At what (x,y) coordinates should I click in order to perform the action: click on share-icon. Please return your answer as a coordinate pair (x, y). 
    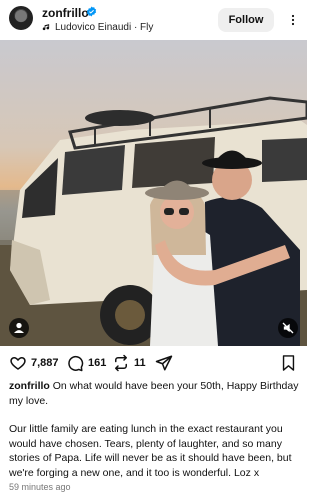
    Looking at the image, I should click on (164, 363).